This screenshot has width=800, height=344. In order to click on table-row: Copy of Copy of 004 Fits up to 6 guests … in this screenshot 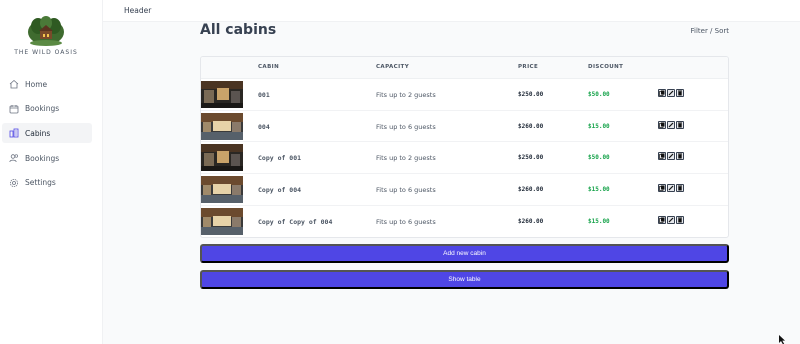, I will do `click(464, 221)`.